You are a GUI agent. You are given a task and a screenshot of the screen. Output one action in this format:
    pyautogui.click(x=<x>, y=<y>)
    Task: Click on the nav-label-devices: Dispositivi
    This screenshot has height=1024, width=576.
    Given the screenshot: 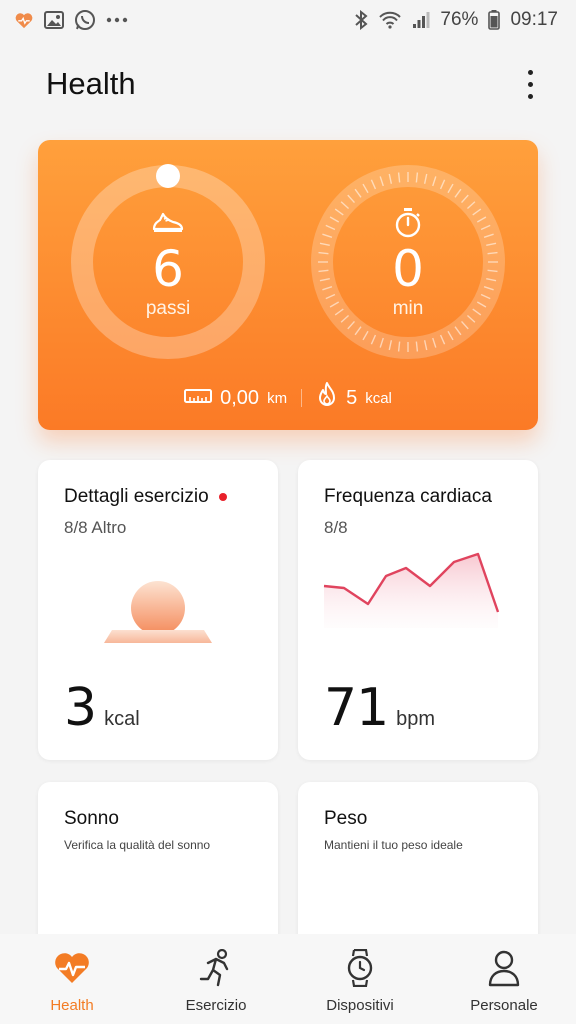 What is the action you would take?
    pyautogui.click(x=360, y=1005)
    